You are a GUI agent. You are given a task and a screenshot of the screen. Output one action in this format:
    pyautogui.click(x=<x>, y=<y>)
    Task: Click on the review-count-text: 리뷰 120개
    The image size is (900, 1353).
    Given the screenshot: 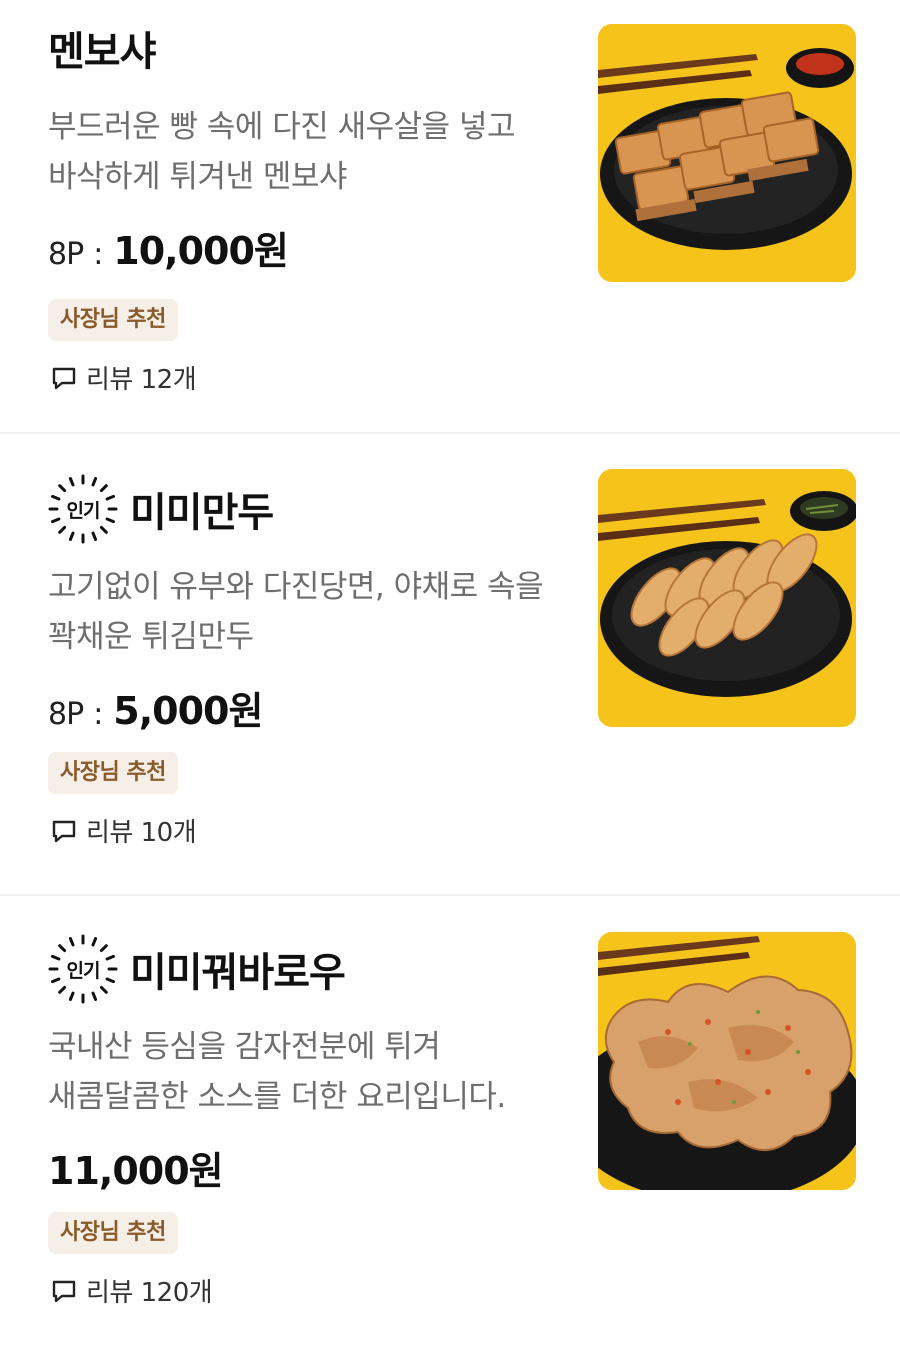 What is the action you would take?
    pyautogui.click(x=149, y=1293)
    